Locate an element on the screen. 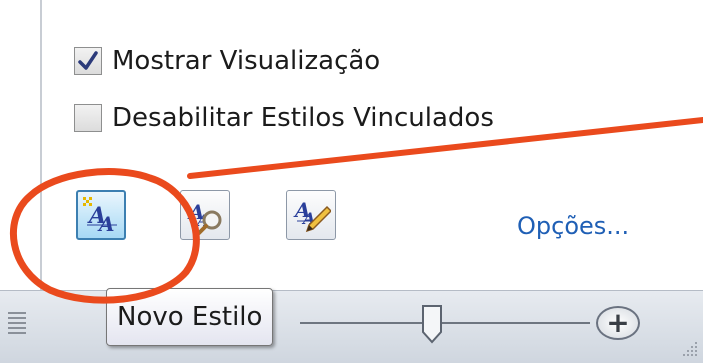 The width and height of the screenshot is (703, 363). show-preview-checkbox is located at coordinates (88, 61).